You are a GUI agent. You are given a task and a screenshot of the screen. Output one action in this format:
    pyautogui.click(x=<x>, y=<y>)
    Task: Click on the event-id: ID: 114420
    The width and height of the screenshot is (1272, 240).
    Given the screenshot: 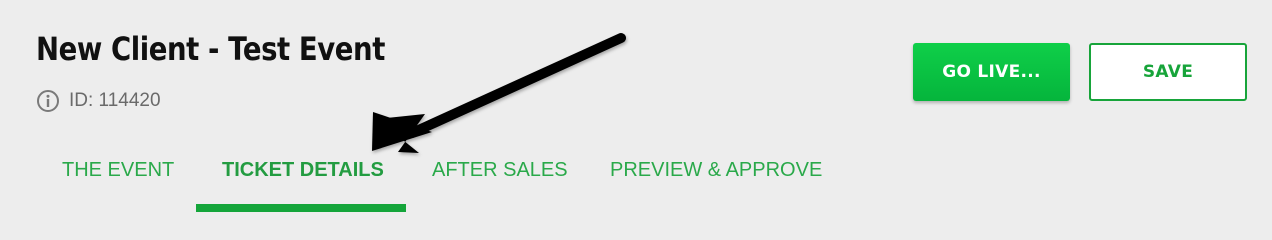 What is the action you would take?
    pyautogui.click(x=115, y=100)
    